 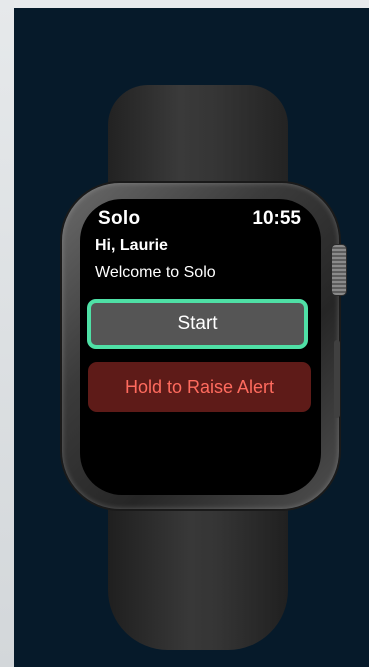 I want to click on app-title: Solo, so click(x=119, y=218).